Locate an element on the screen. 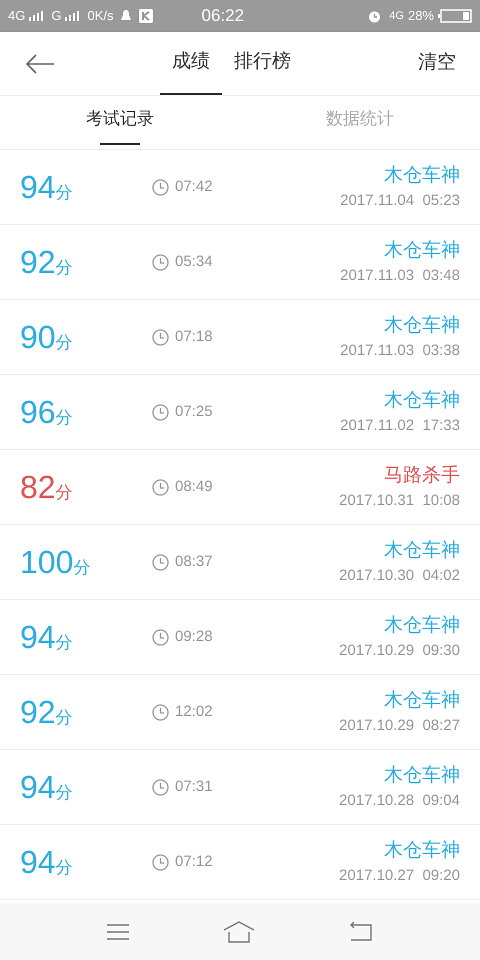 The image size is (480, 960). record-row: 94分 09:28 木仓车神 2017.10.29 09:30 is located at coordinates (240, 637).